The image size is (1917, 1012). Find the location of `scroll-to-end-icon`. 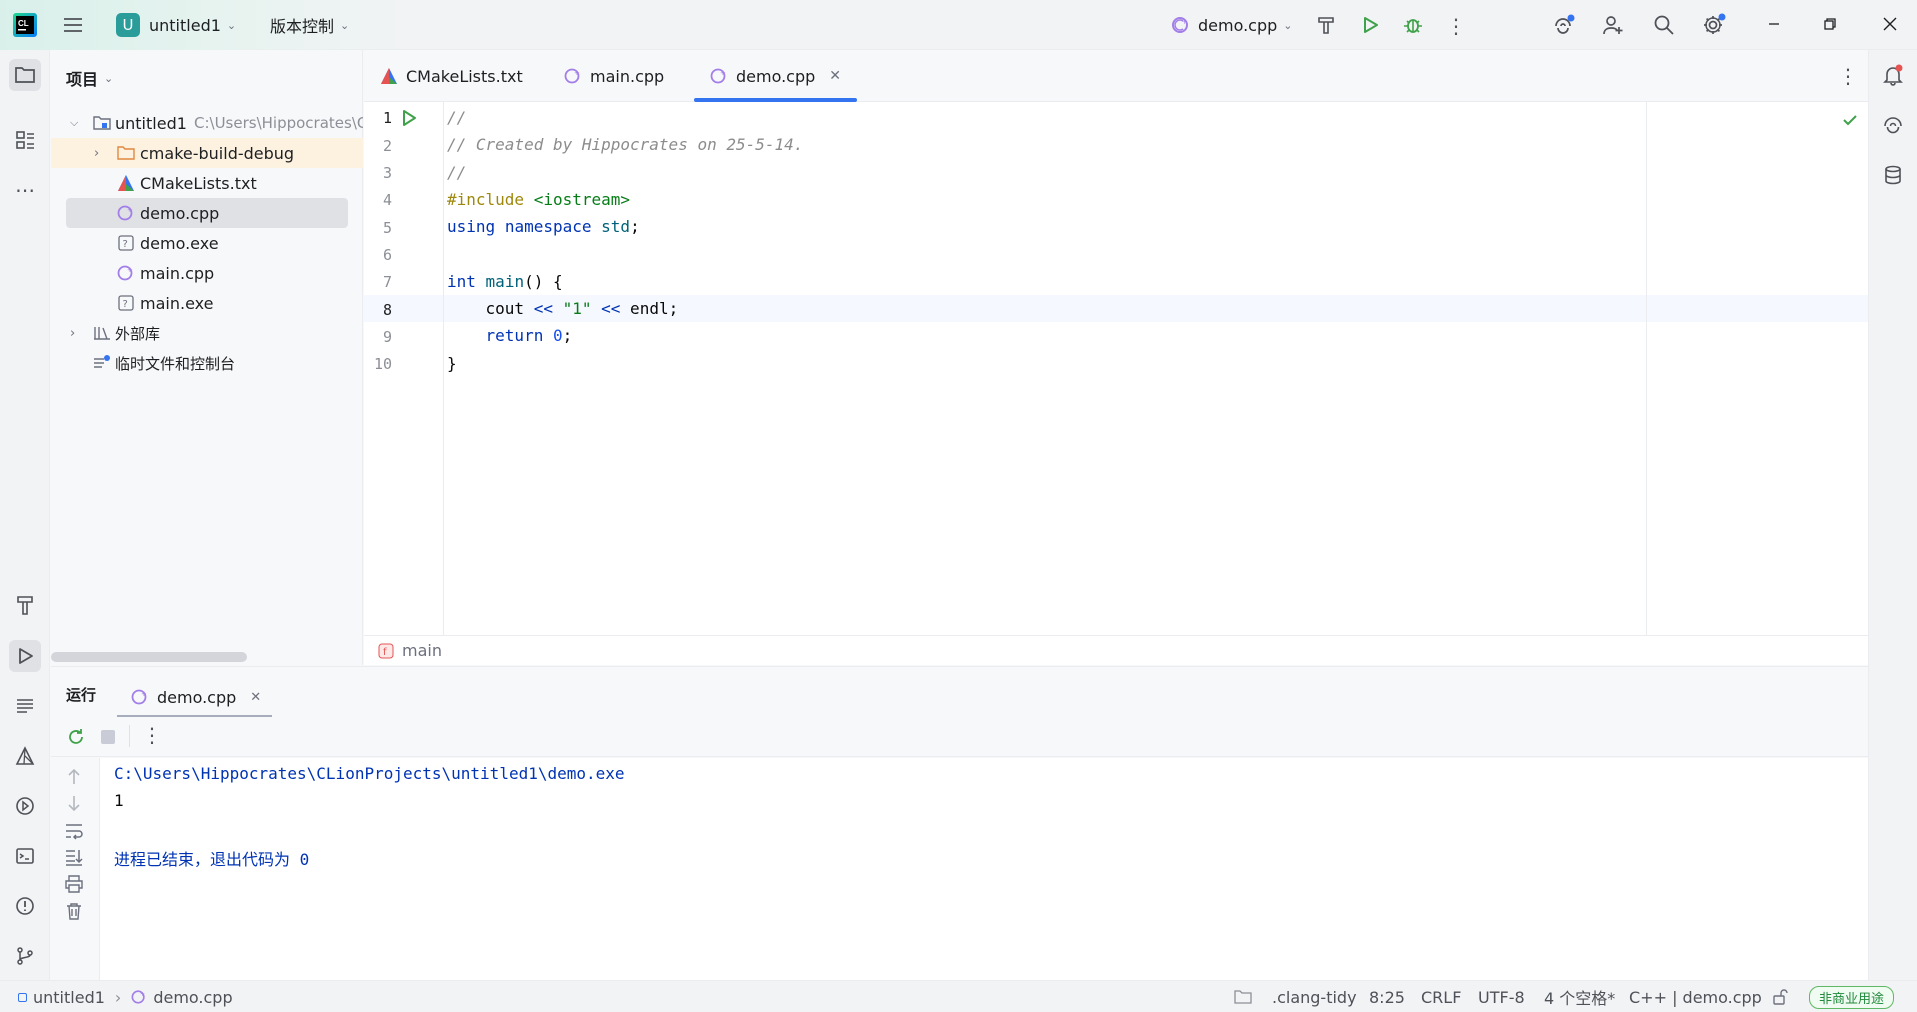

scroll-to-end-icon is located at coordinates (74, 857).